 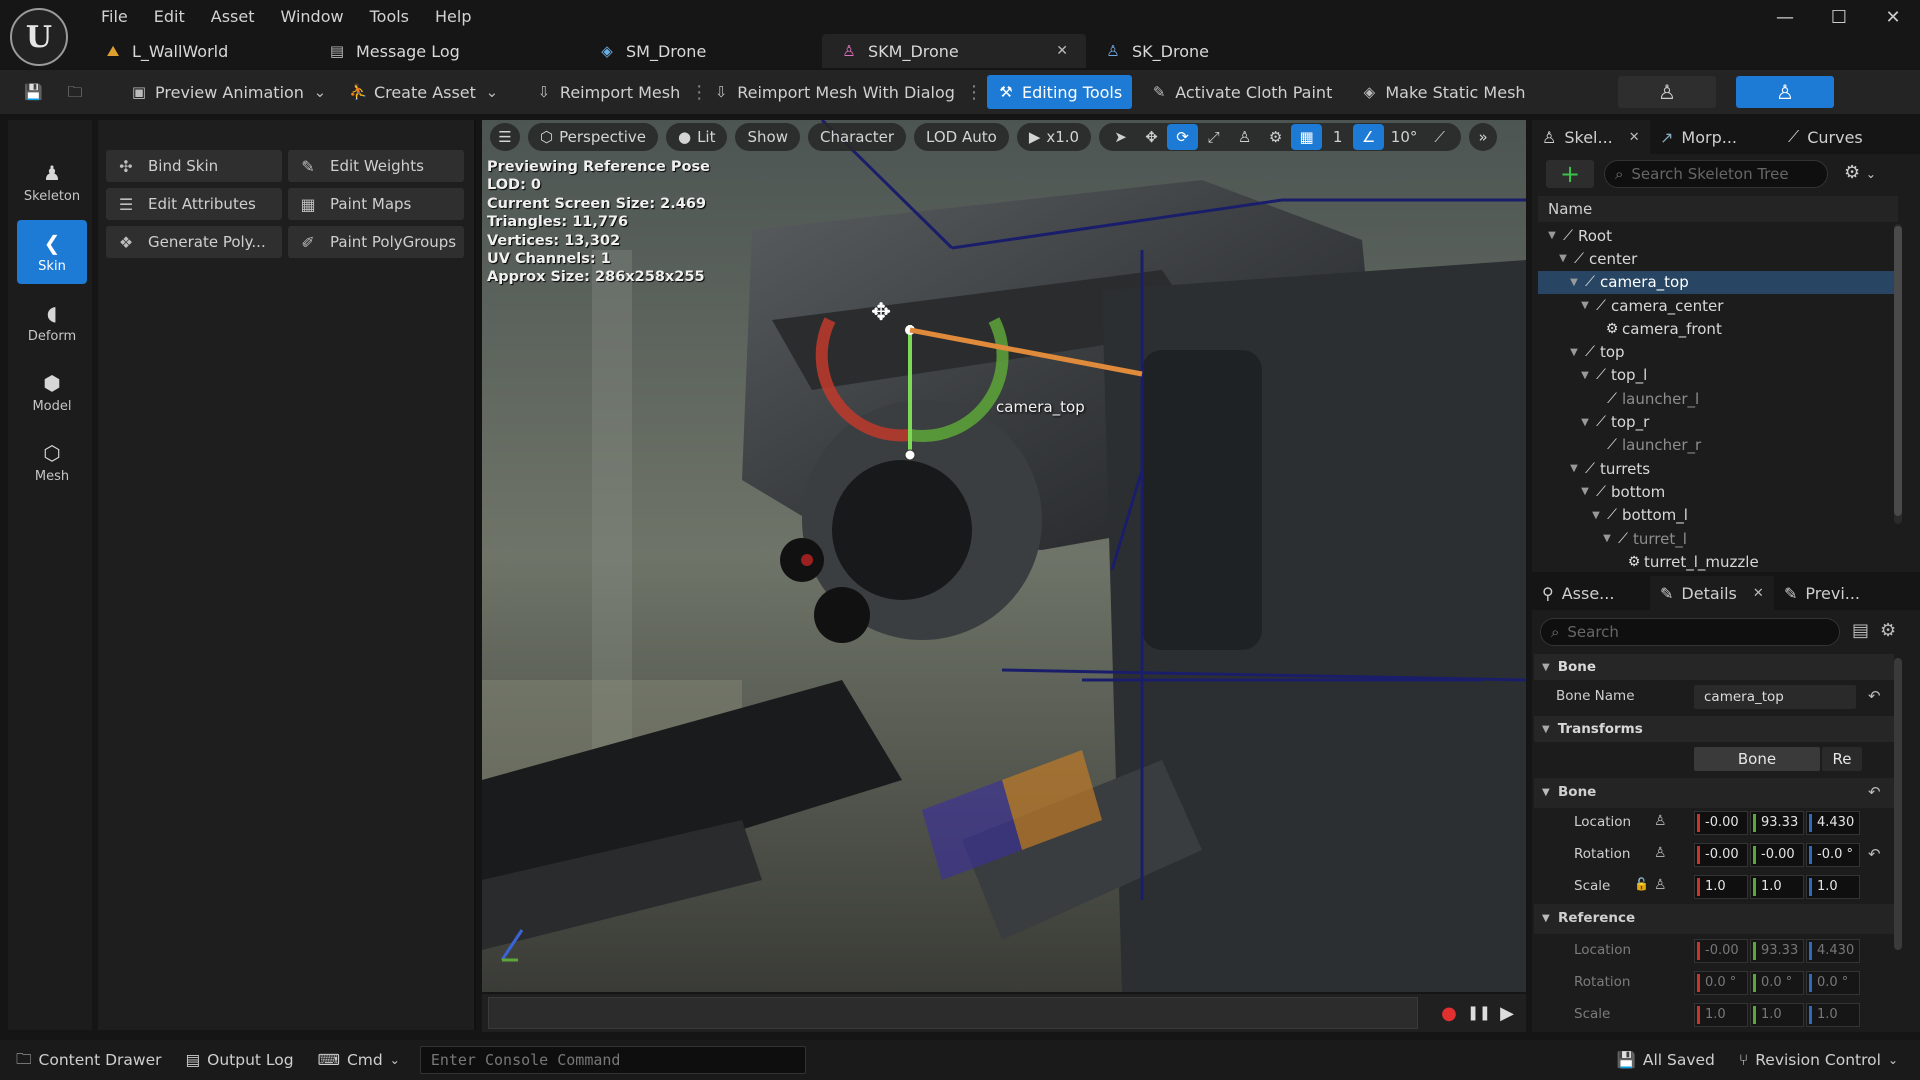 What do you see at coordinates (1714, 667) in the screenshot?
I see `bone-section-header: ▼ Bone` at bounding box center [1714, 667].